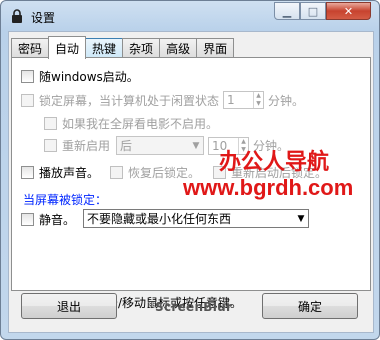 The height and width of the screenshot is (340, 380). What do you see at coordinates (178, 48) in the screenshot?
I see `tab-advanced: 高级` at bounding box center [178, 48].